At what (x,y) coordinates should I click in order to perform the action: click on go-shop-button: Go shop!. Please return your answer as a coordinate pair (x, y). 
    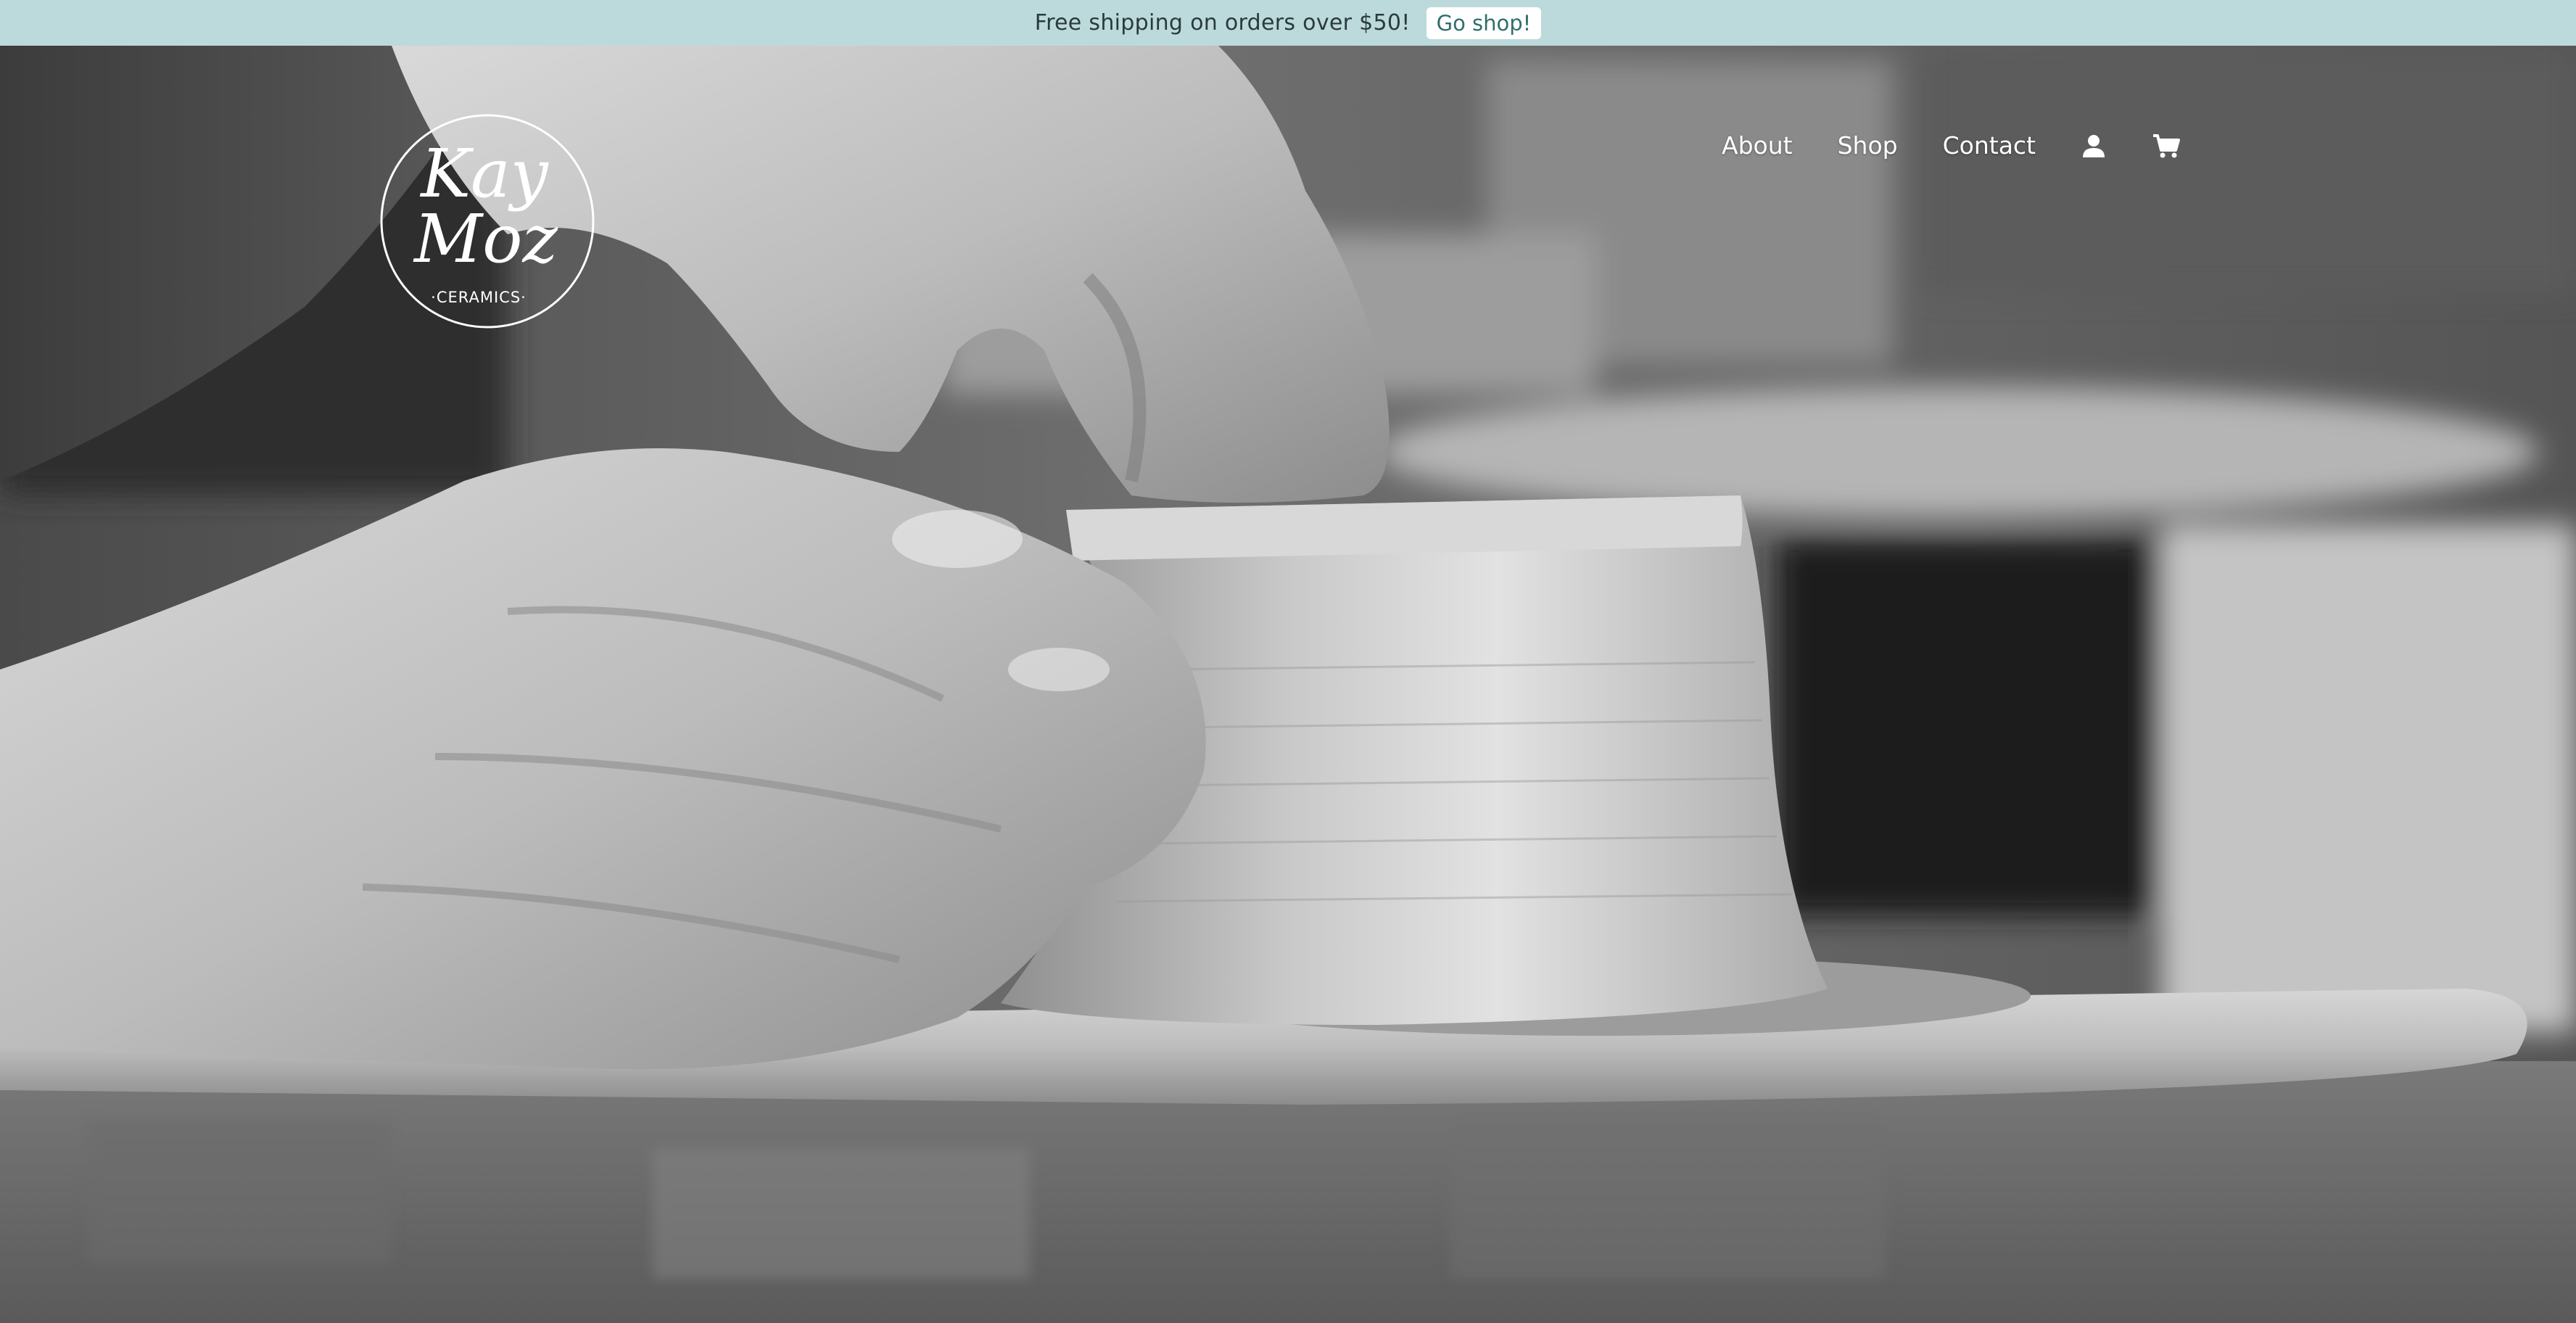
    Looking at the image, I should click on (1484, 23).